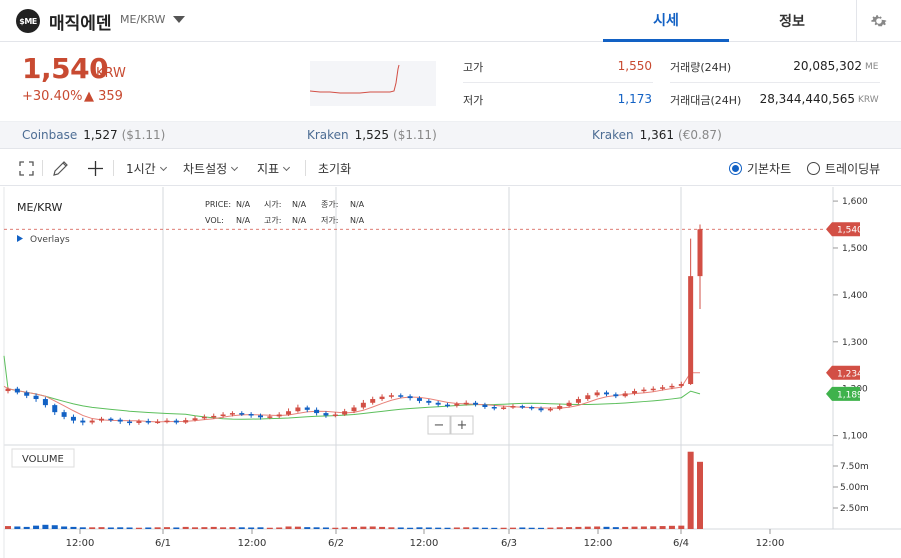 The width and height of the screenshot is (901, 558). I want to click on basic-chart-label: 기본차트, so click(769, 168).